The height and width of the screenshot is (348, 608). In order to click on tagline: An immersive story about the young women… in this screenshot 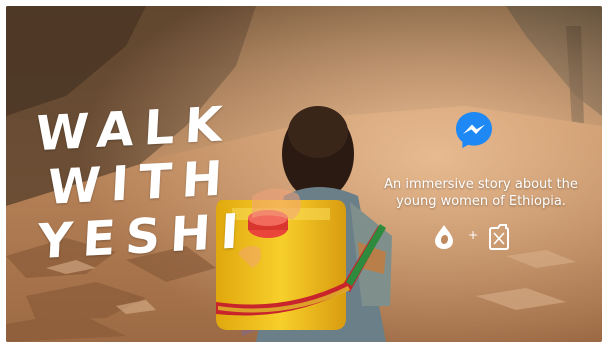, I will do `click(481, 193)`.